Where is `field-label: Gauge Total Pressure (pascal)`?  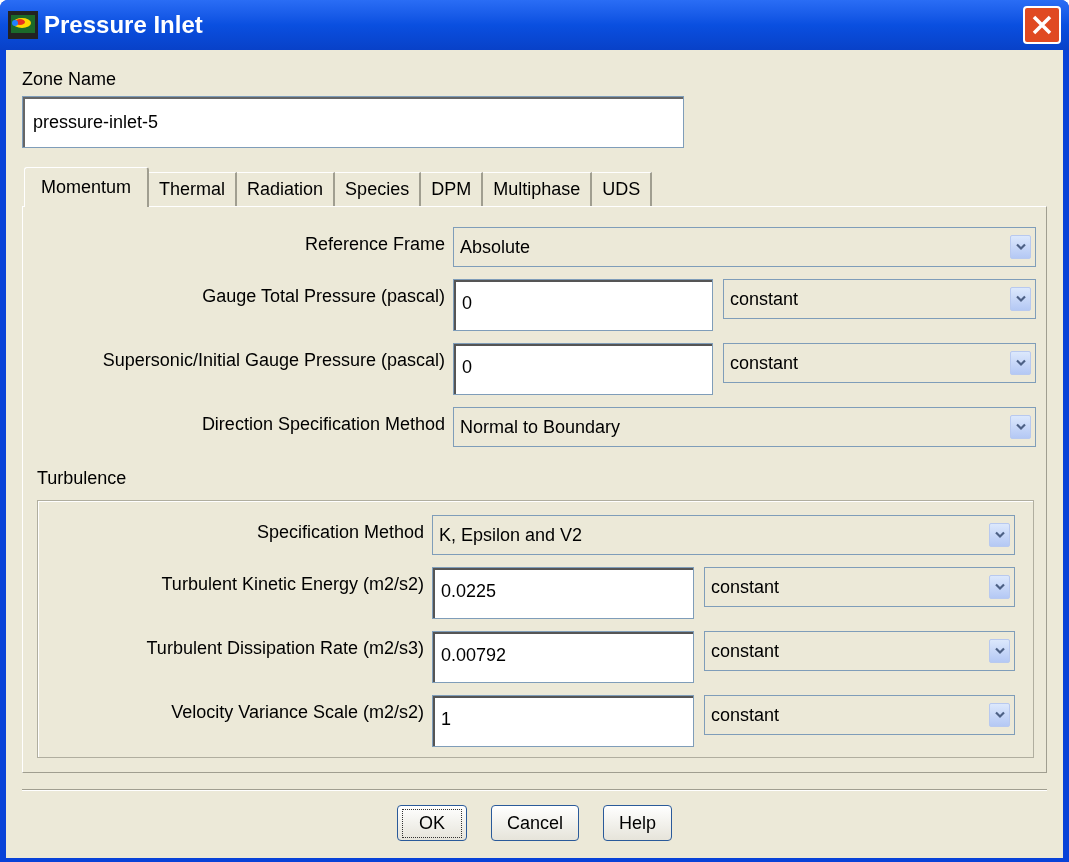
field-label: Gauge Total Pressure (pascal) is located at coordinates (323, 296).